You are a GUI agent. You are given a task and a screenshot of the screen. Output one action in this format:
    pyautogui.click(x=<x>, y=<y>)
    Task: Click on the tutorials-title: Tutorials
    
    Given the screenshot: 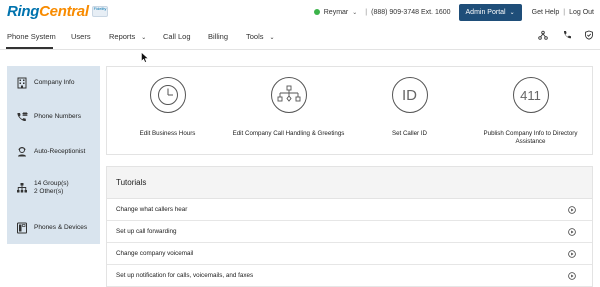 What is the action you would take?
    pyautogui.click(x=131, y=182)
    